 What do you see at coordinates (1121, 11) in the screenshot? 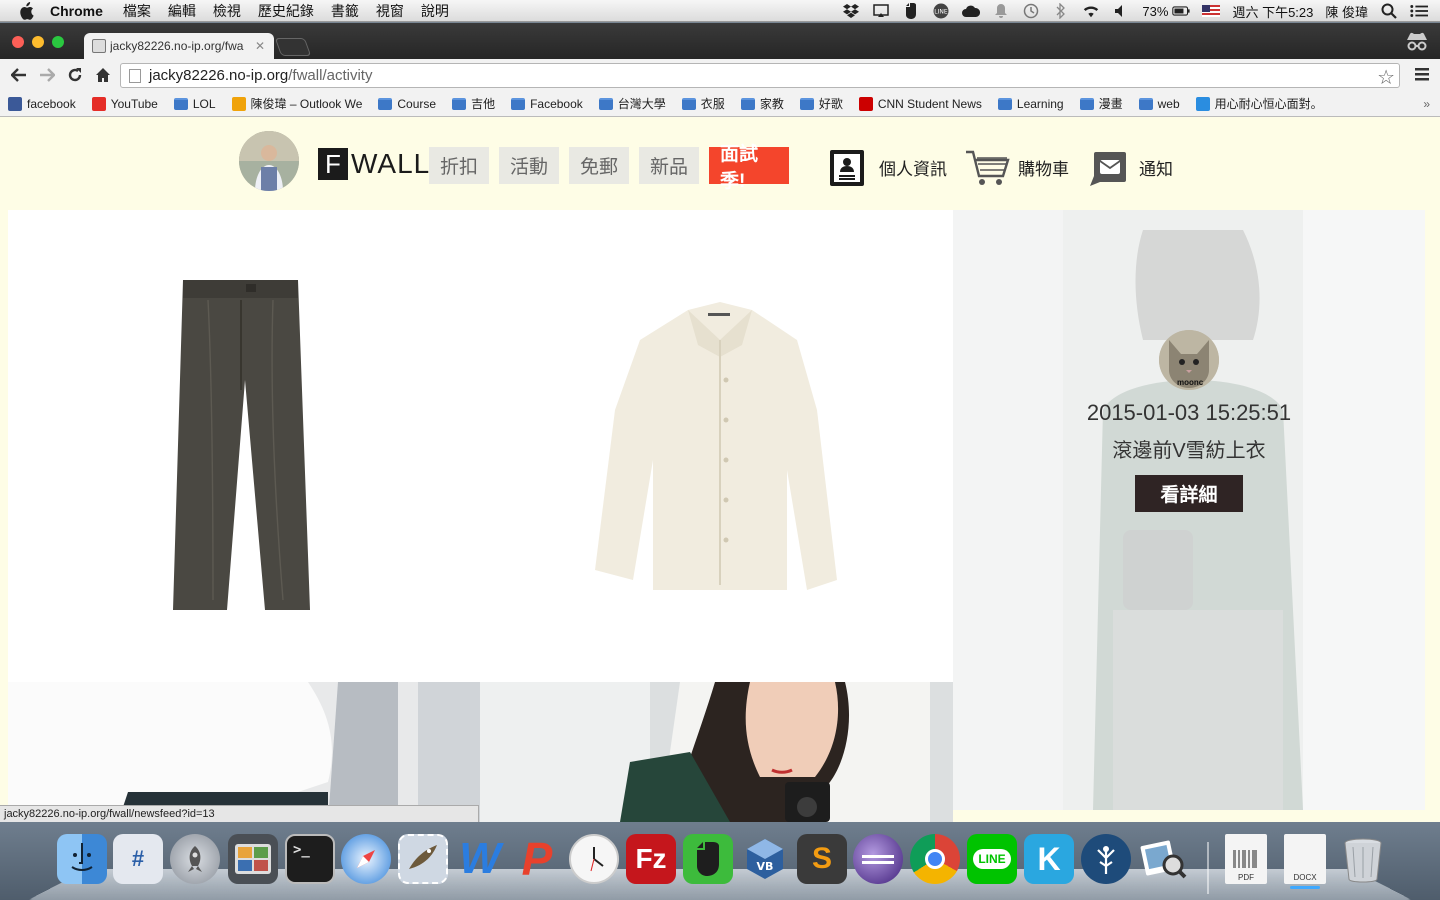
I see `volume-icon` at bounding box center [1121, 11].